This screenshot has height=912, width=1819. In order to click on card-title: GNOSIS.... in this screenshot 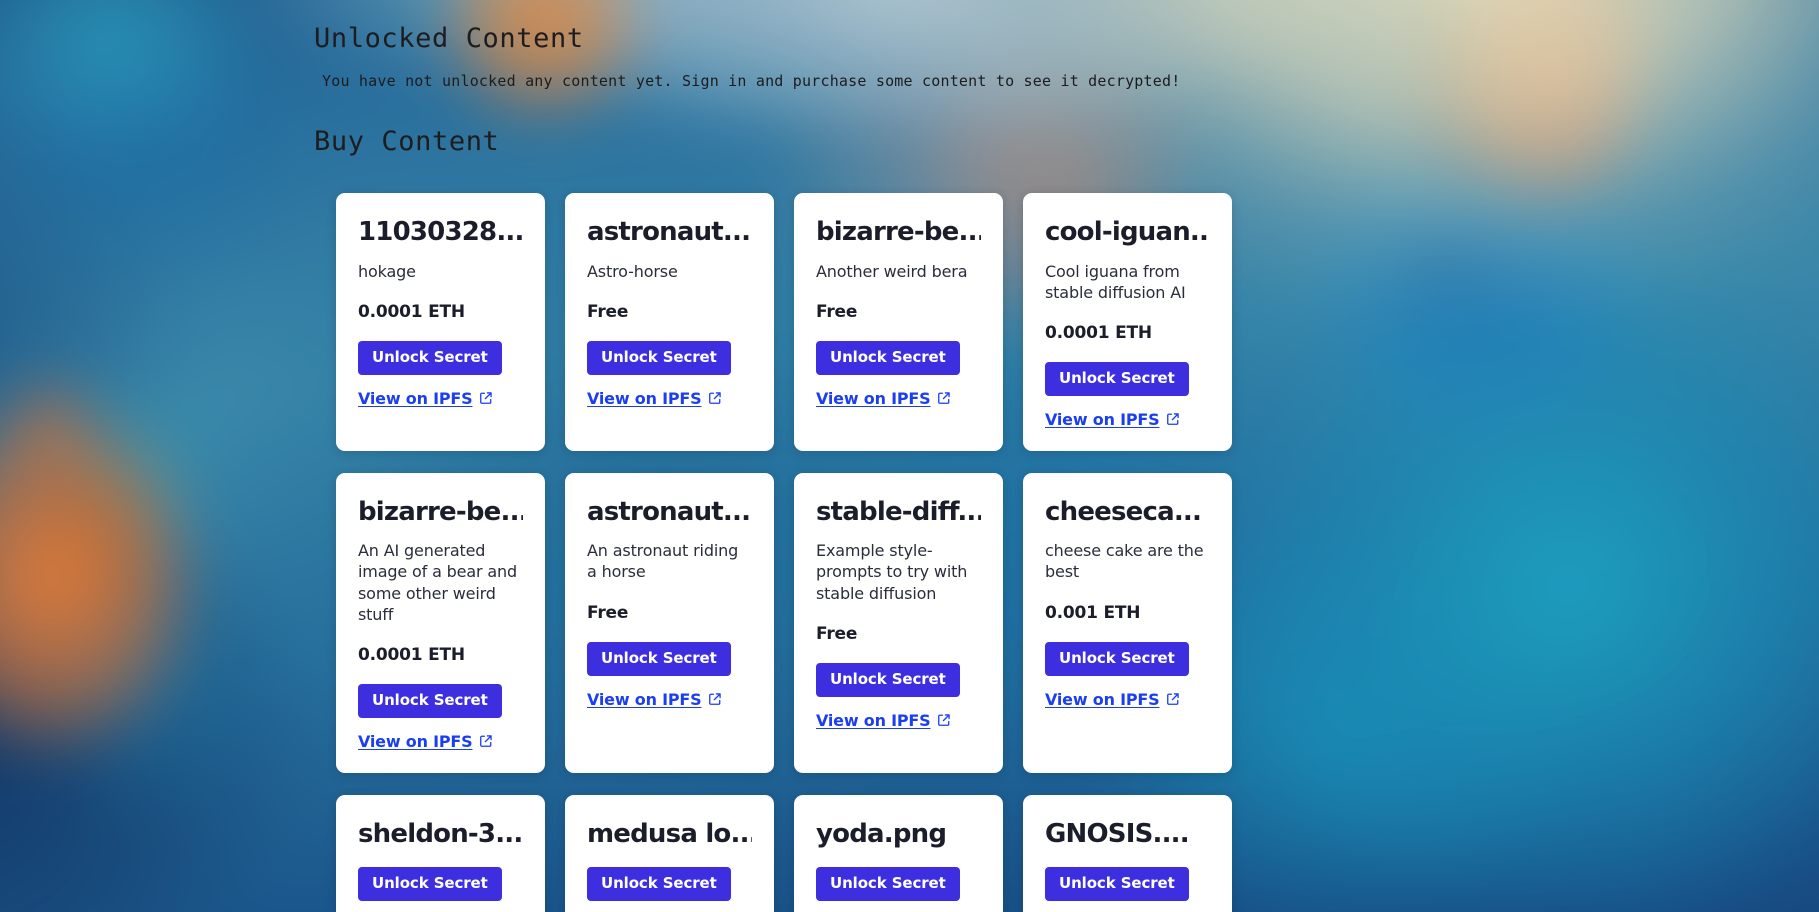, I will do `click(1117, 834)`.